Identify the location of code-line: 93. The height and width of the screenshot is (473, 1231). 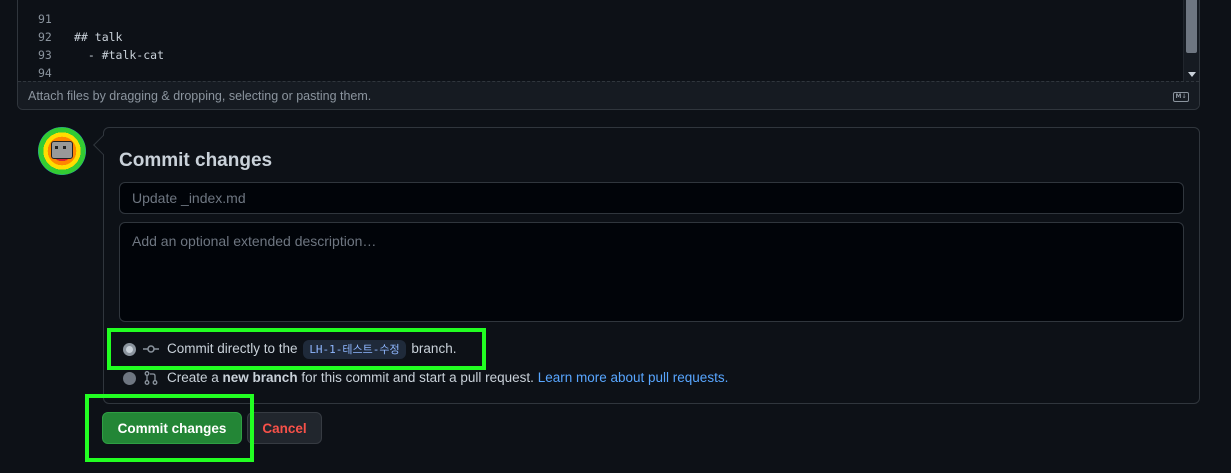
(39, 45).